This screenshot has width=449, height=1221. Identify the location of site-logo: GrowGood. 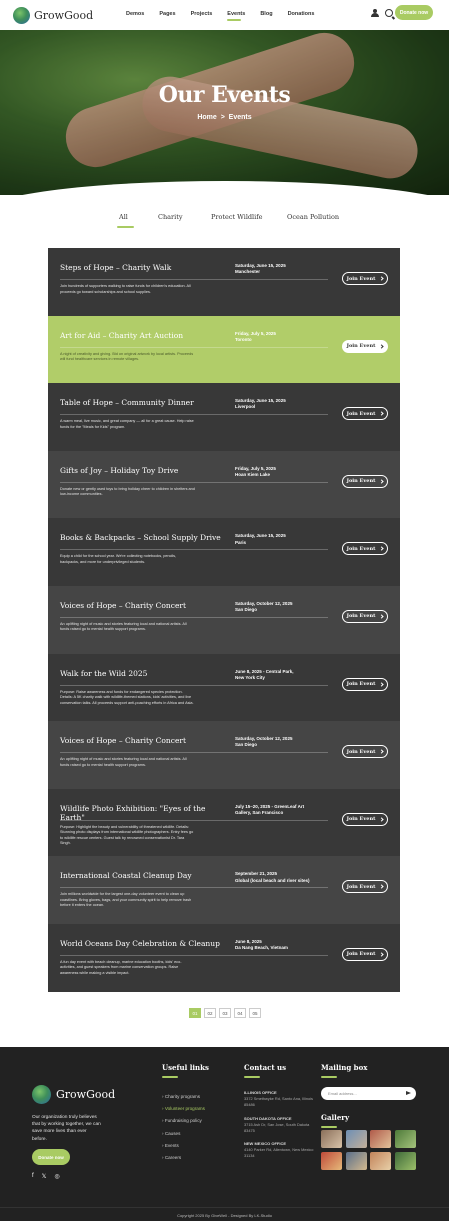
(53, 15).